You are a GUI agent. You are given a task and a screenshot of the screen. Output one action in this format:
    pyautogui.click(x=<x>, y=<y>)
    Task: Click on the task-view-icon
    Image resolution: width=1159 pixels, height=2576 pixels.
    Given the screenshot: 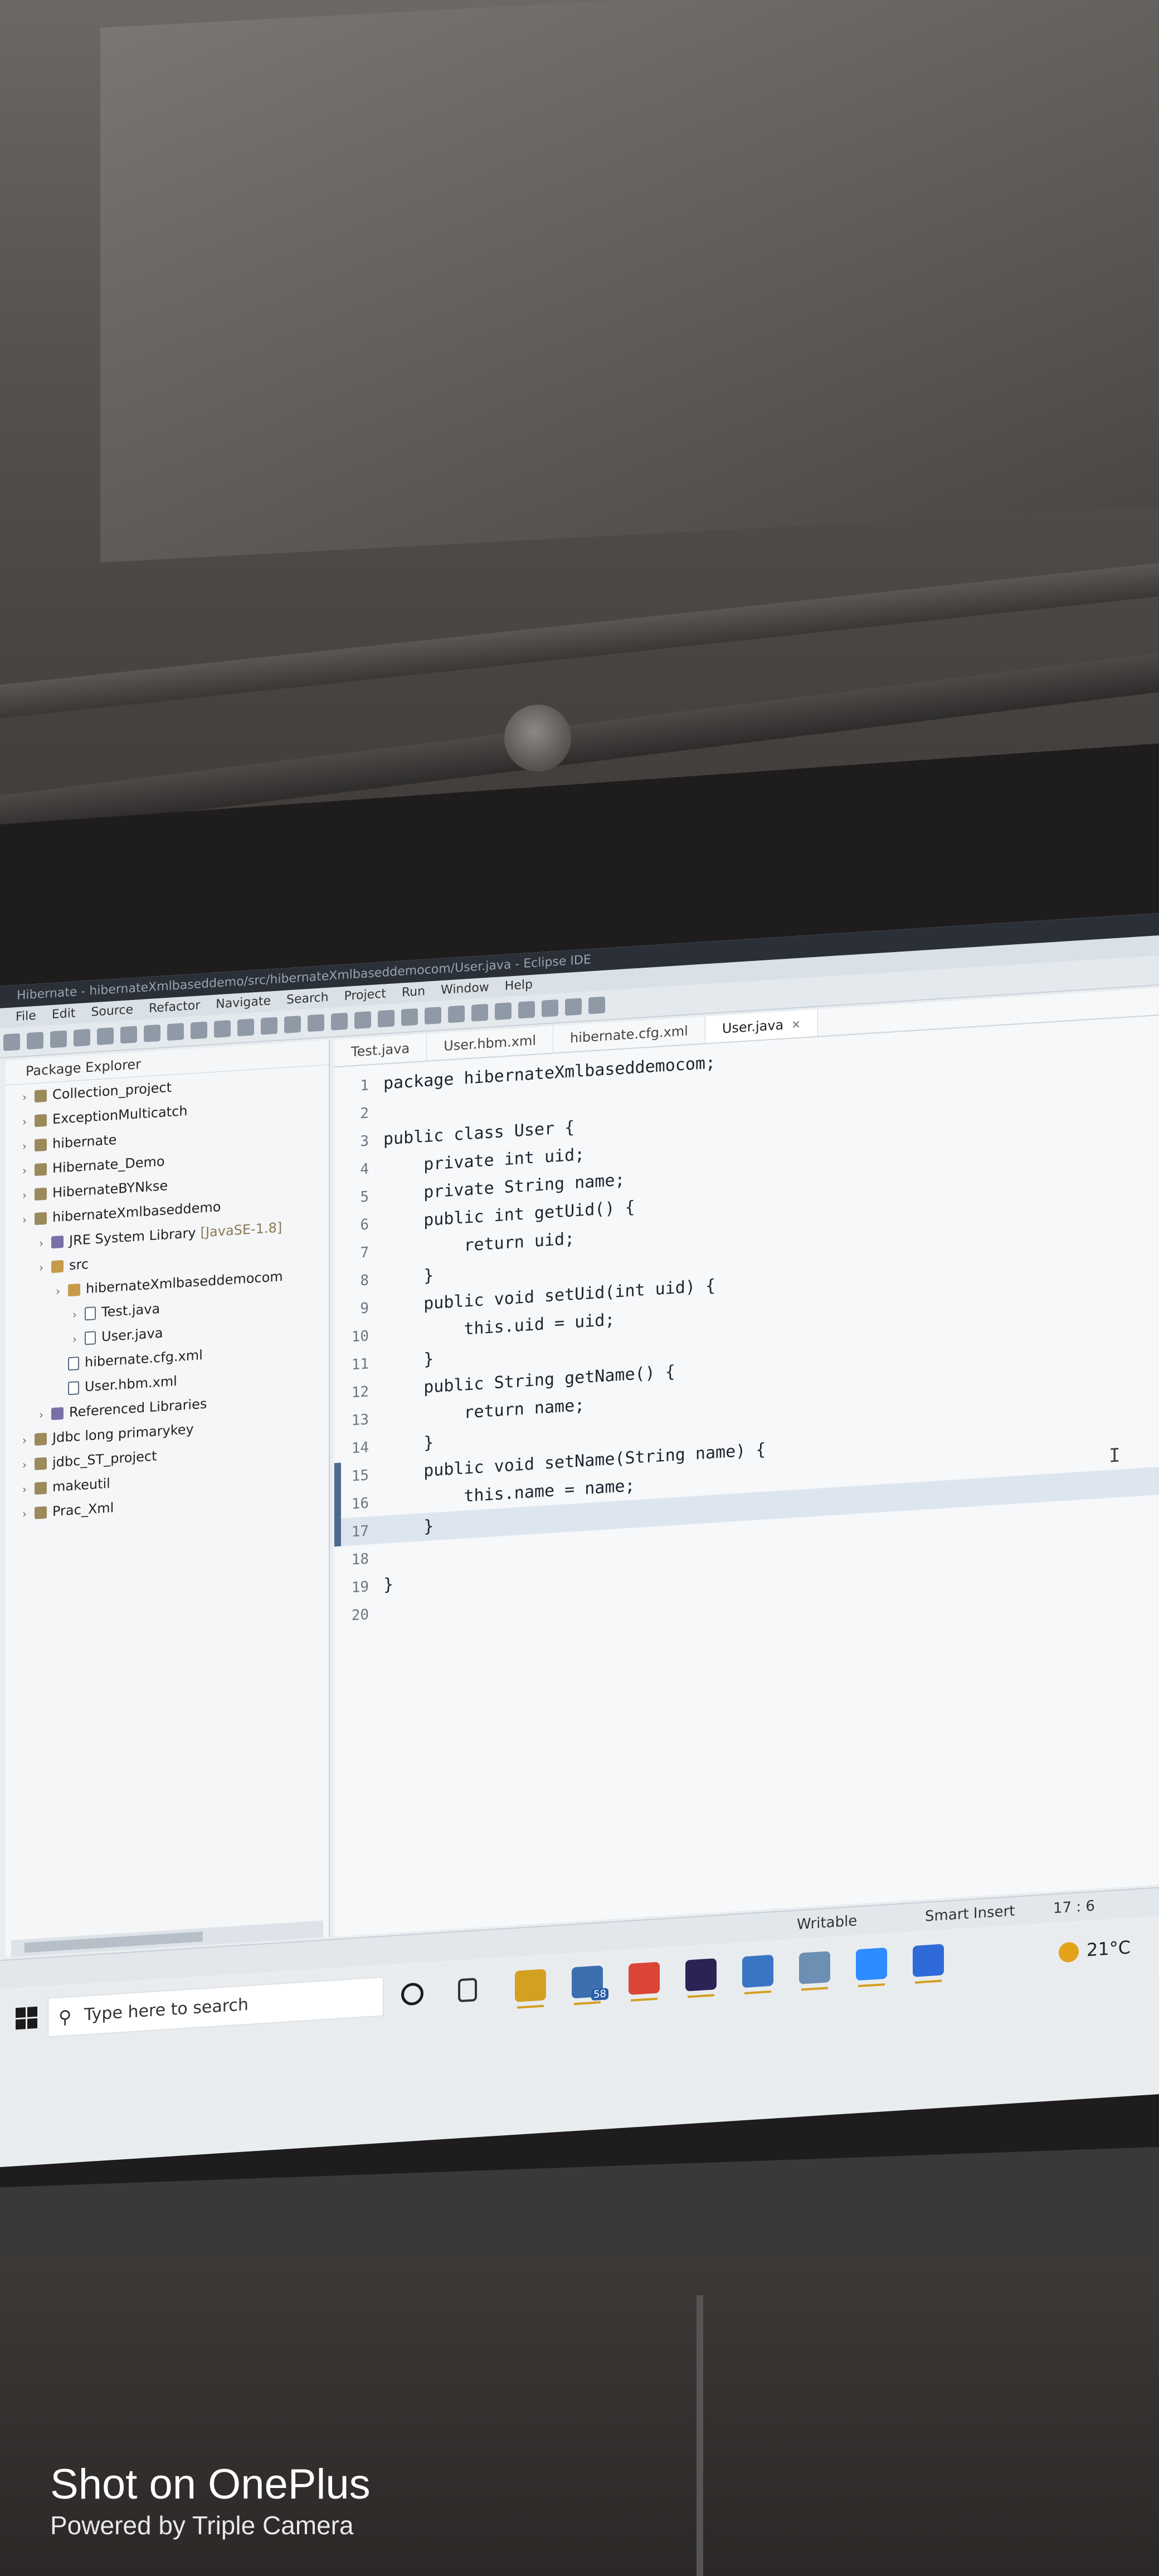 What is the action you would take?
    pyautogui.click(x=468, y=1990)
    